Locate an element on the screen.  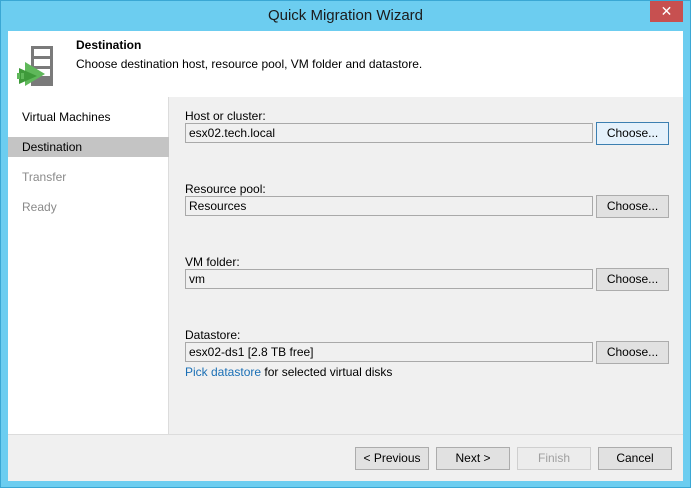
wizard-footer: < Previous Next > Finish Cancel is located at coordinates (345, 457).